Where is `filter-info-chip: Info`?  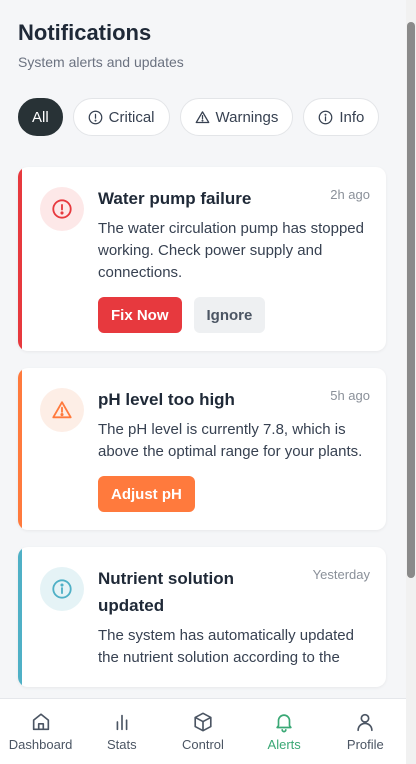 filter-info-chip: Info is located at coordinates (341, 117).